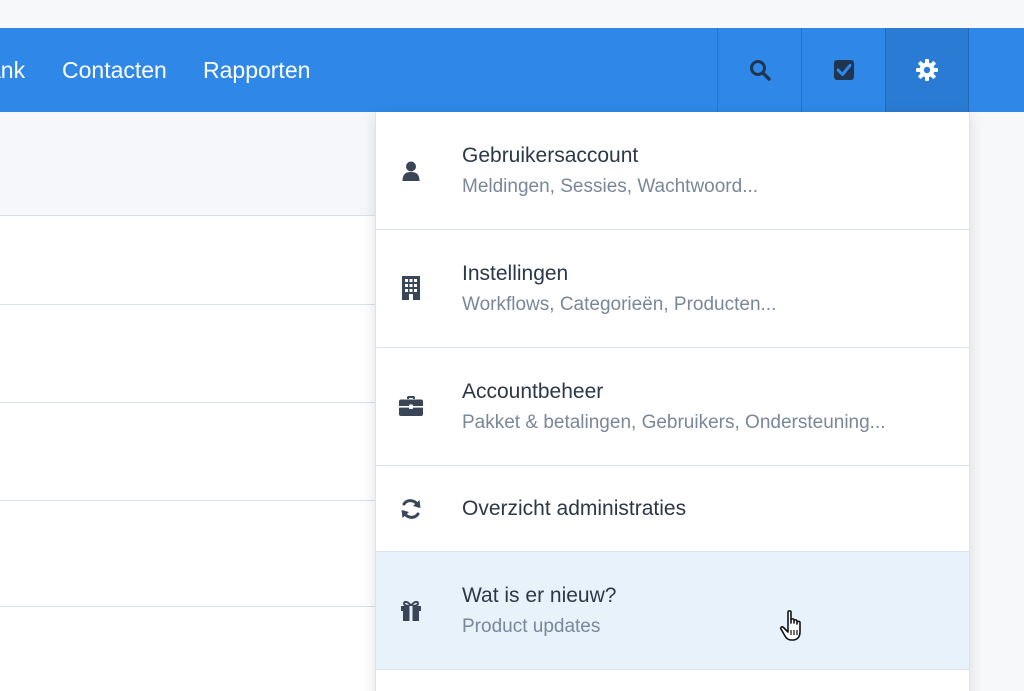 The height and width of the screenshot is (691, 1024). What do you see at coordinates (574, 508) in the screenshot?
I see `menu-item-title: Overzicht administraties` at bounding box center [574, 508].